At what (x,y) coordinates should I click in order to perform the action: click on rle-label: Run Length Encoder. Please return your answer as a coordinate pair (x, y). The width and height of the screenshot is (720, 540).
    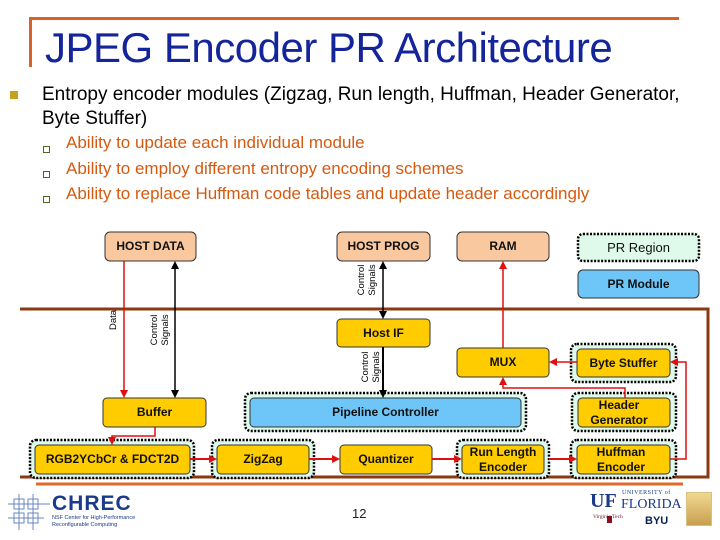
    Looking at the image, I should click on (503, 459).